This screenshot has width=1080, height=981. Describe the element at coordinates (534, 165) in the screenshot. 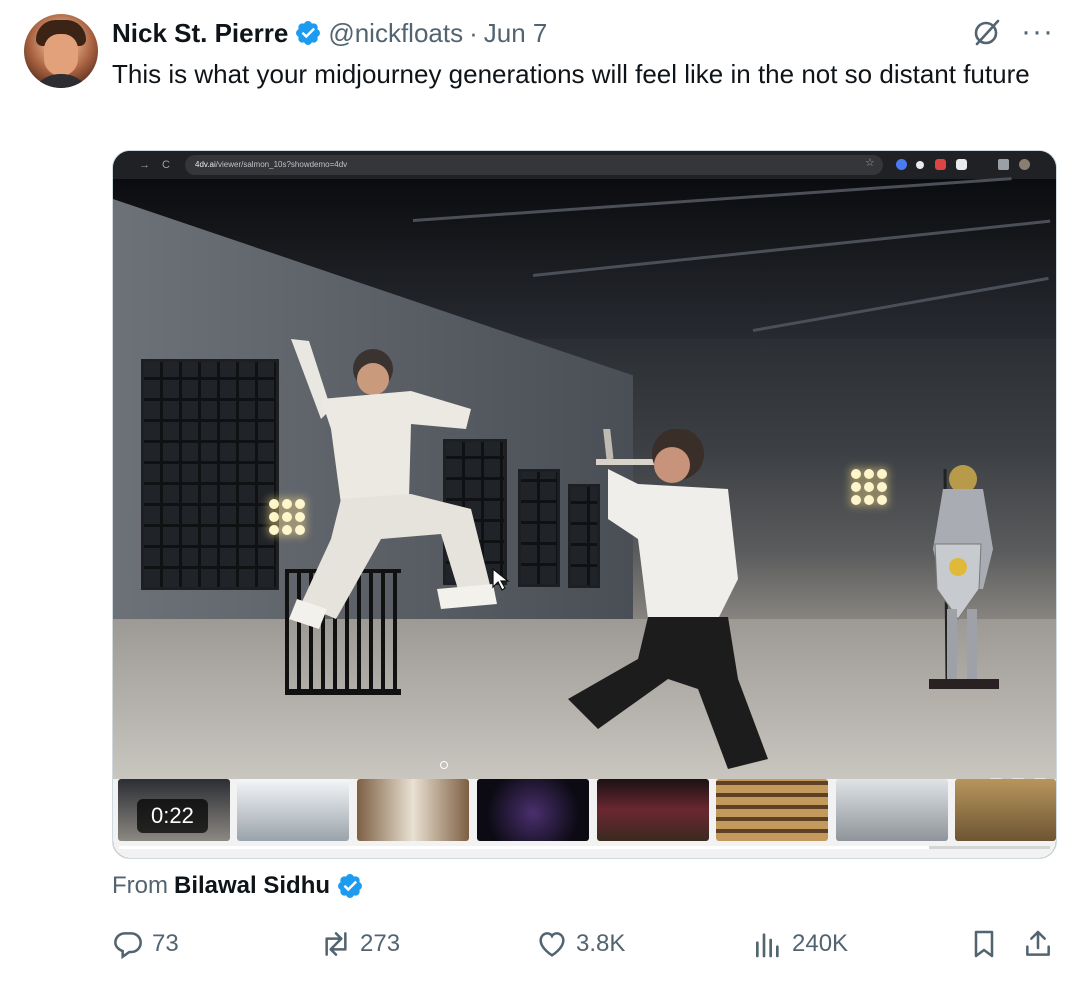

I see `browser-url-bar: 4dv.ai/viewer/salmon_10s?showdemo=4dv` at that location.